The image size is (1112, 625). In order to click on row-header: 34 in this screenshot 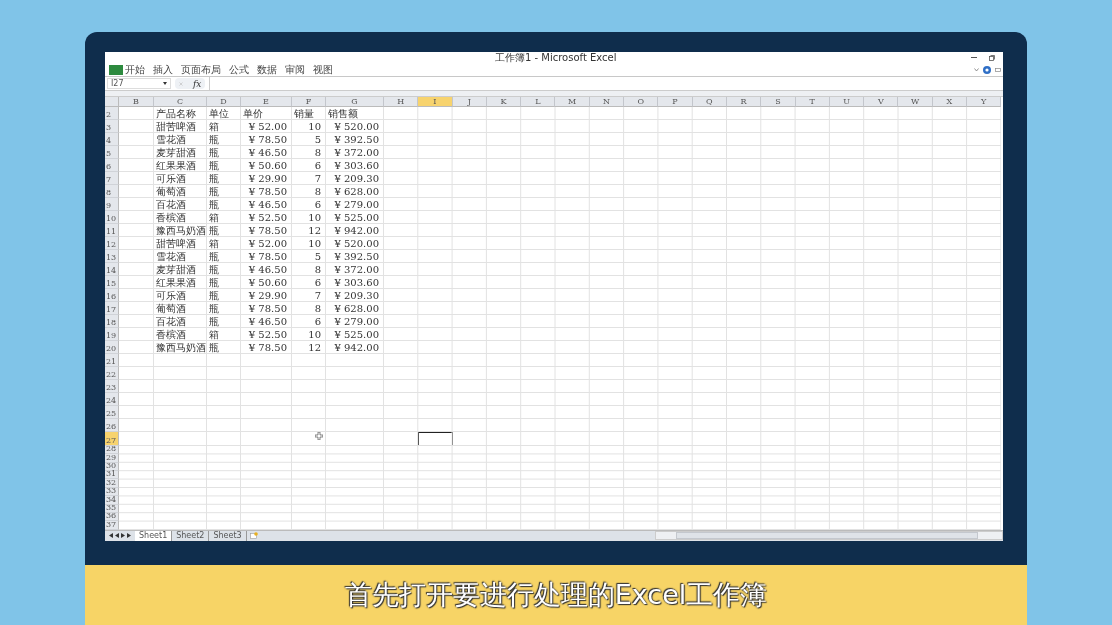, I will do `click(112, 500)`.